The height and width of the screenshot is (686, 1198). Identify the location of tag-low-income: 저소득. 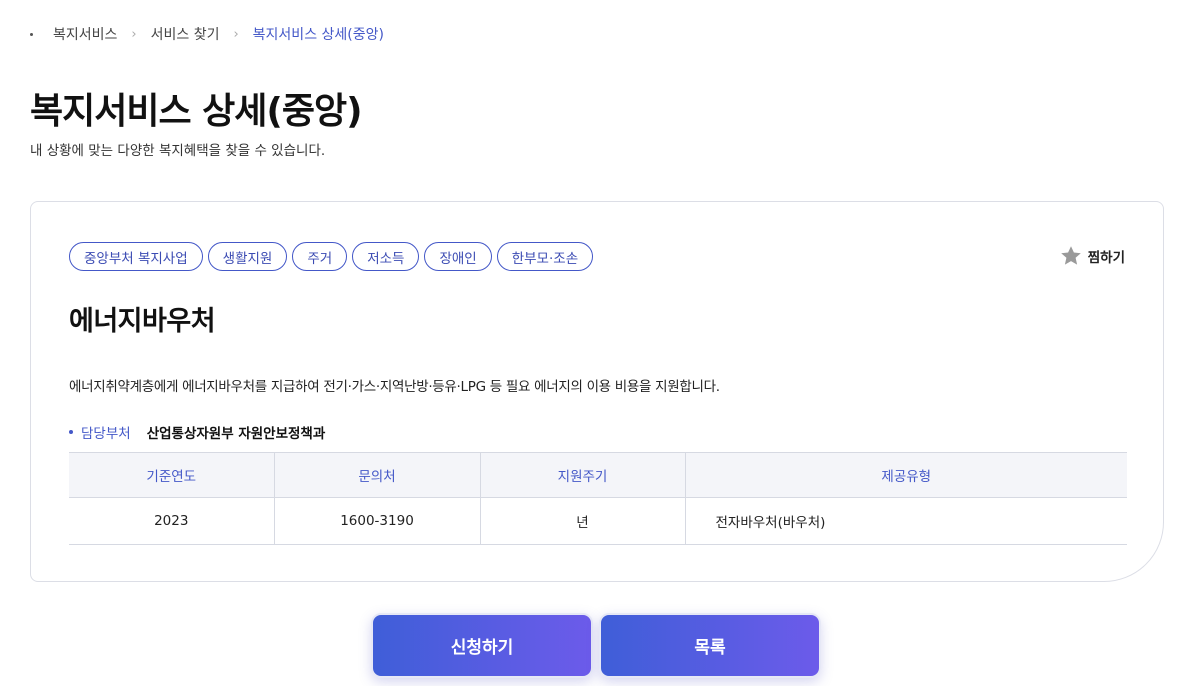
(386, 256).